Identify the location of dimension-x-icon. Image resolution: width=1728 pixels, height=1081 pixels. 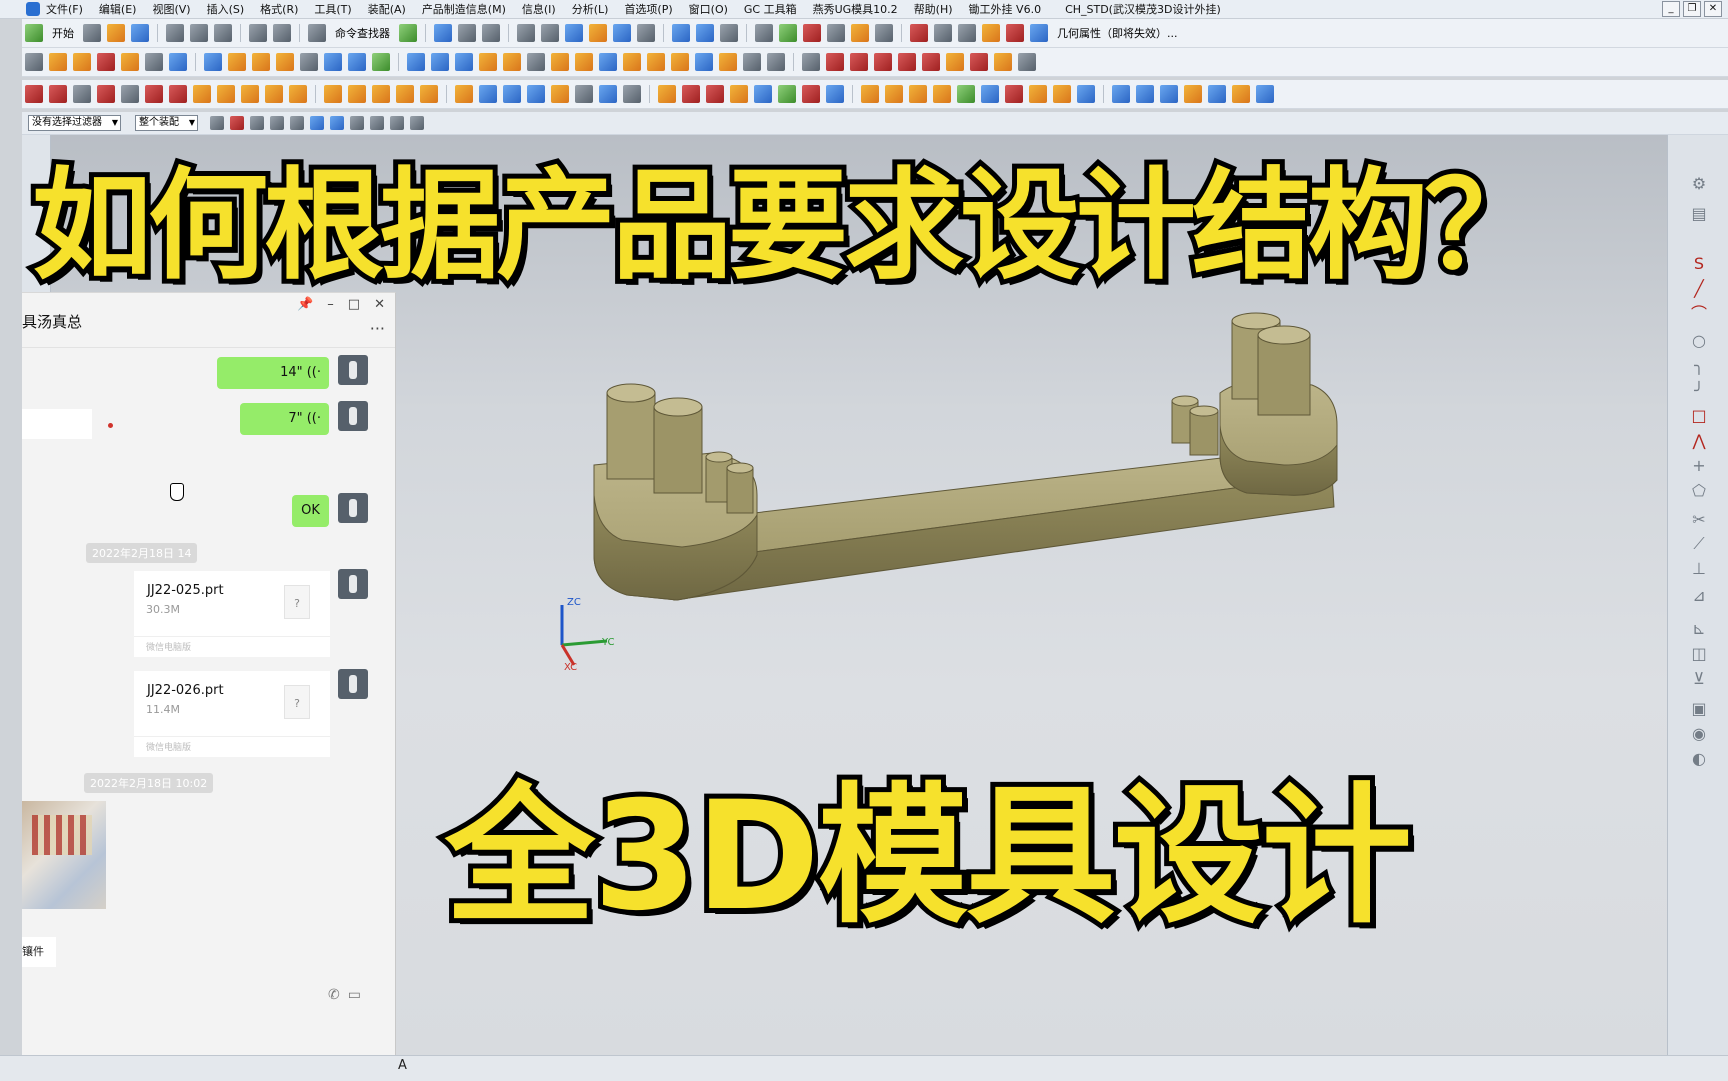
(894, 94).